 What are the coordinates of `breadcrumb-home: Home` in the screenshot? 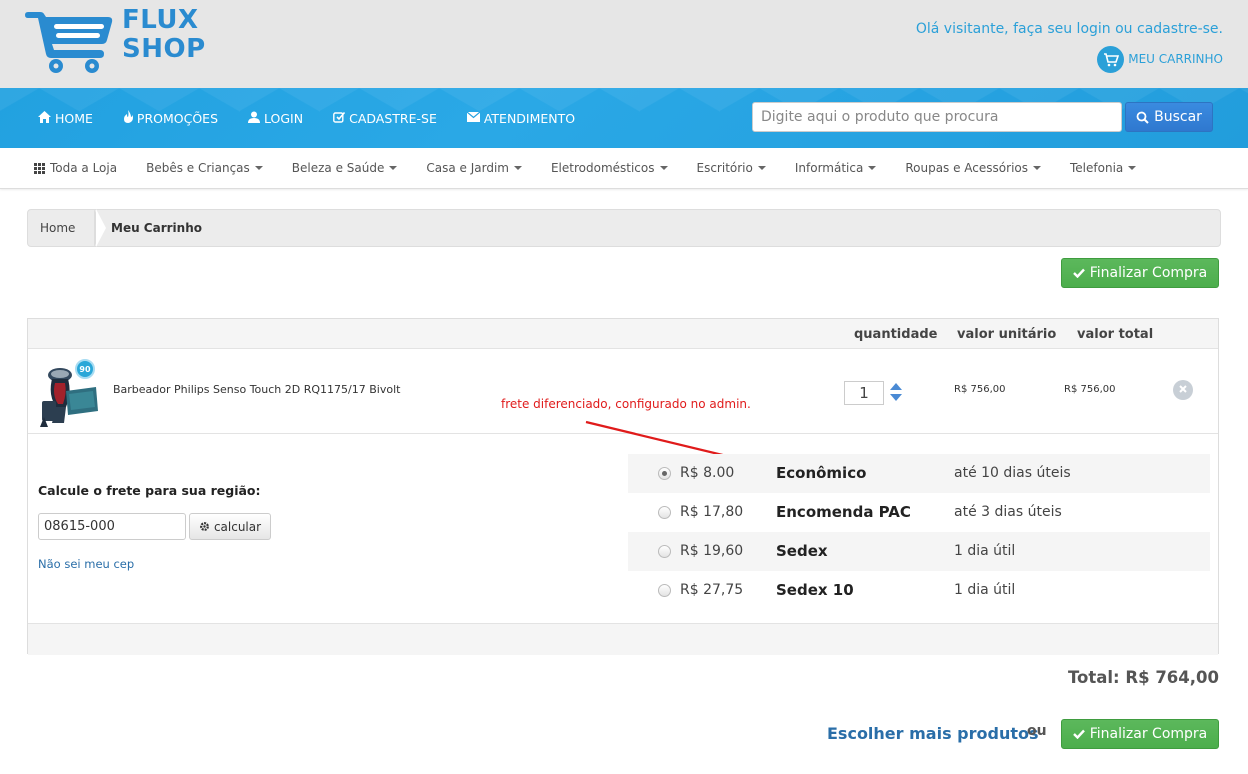 It's located at (57, 228).